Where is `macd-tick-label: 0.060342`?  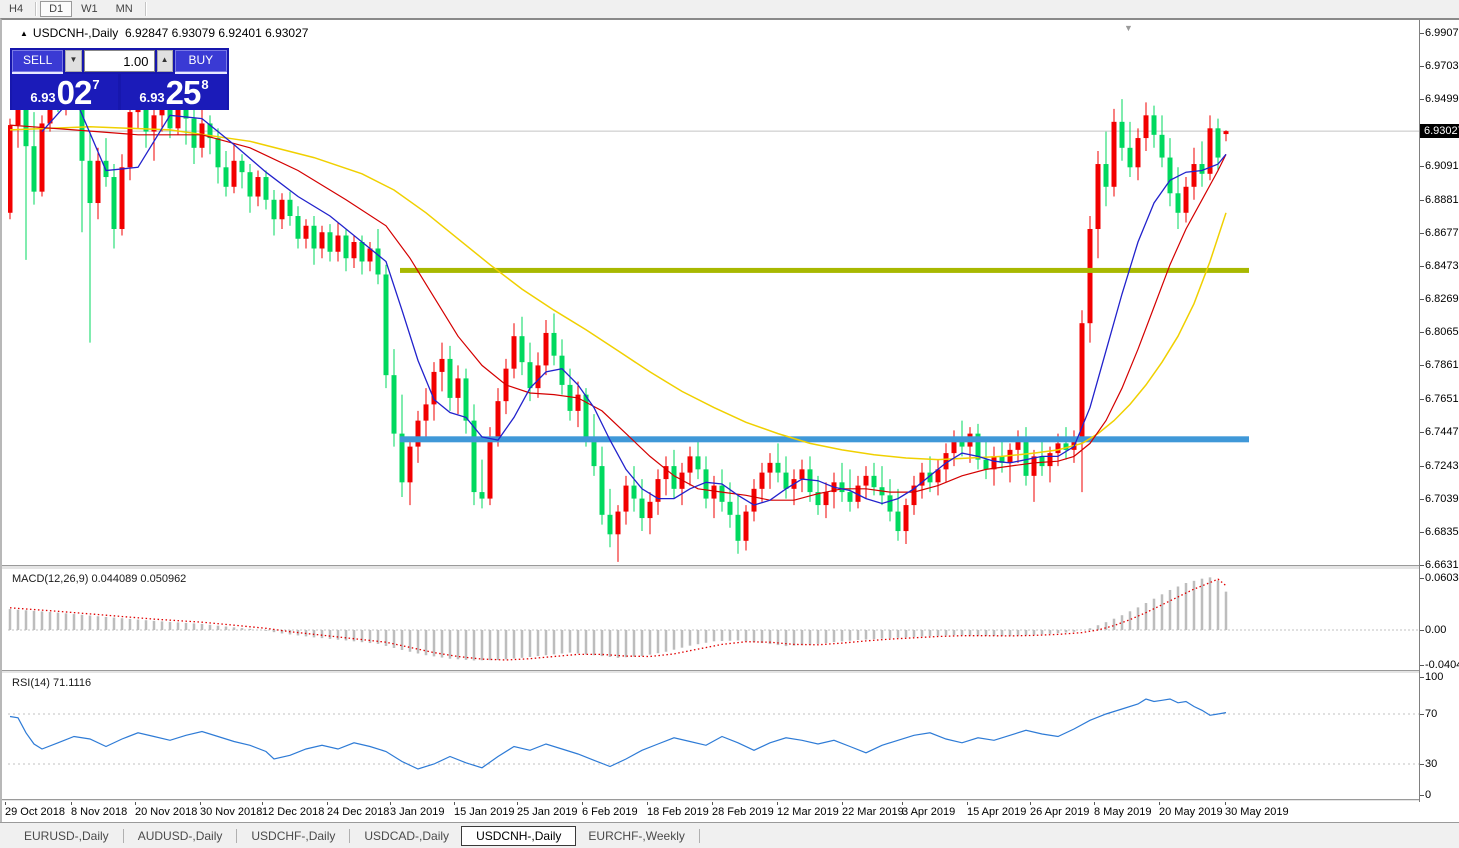 macd-tick-label: 0.060342 is located at coordinates (1442, 577).